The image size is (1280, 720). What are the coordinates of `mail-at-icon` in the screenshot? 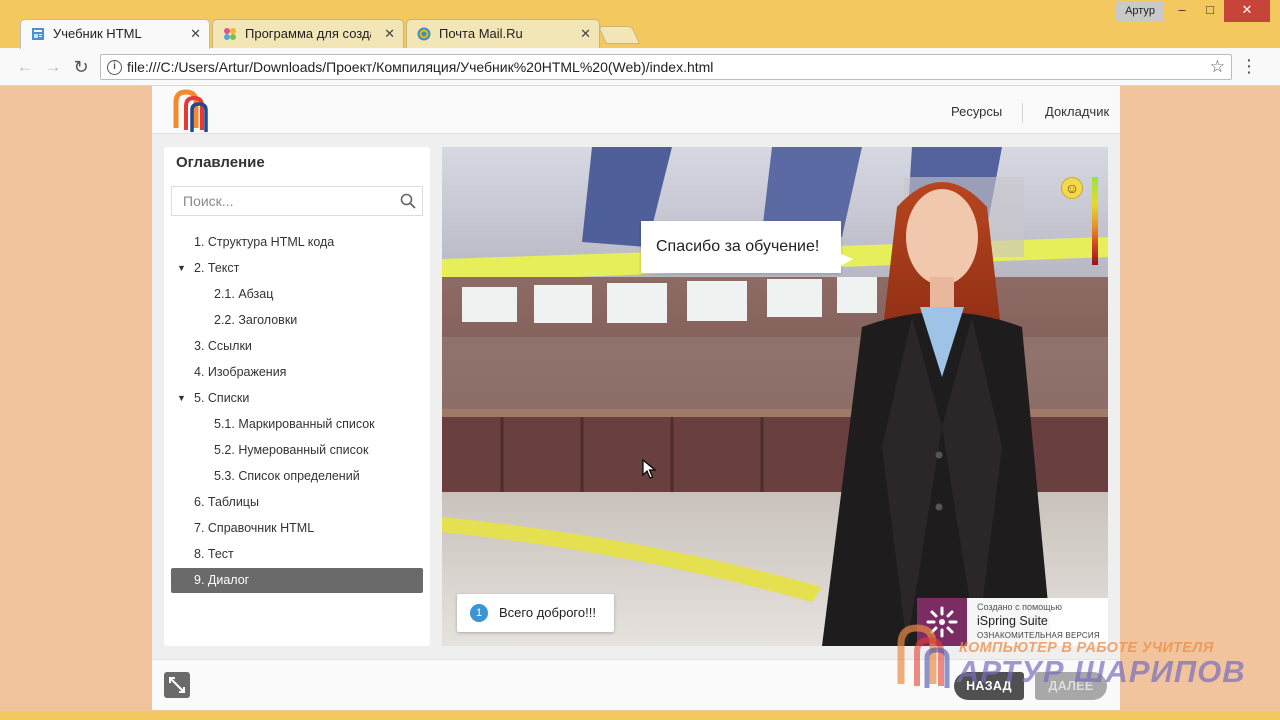 It's located at (424, 34).